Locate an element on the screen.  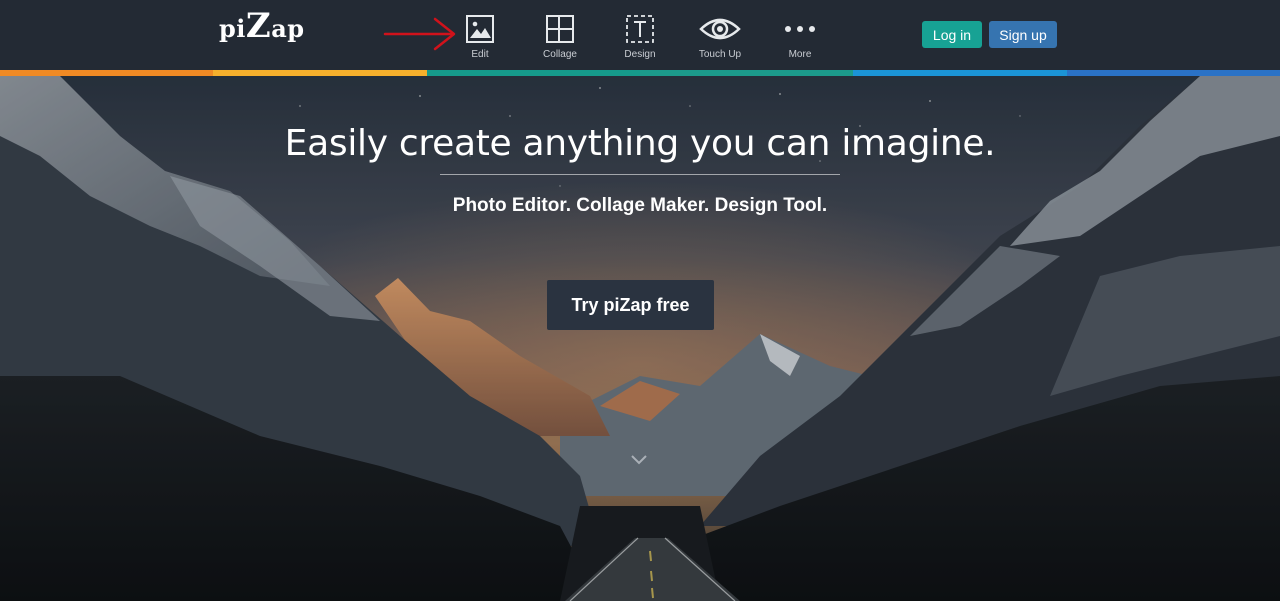
image-icon is located at coordinates (480, 29).